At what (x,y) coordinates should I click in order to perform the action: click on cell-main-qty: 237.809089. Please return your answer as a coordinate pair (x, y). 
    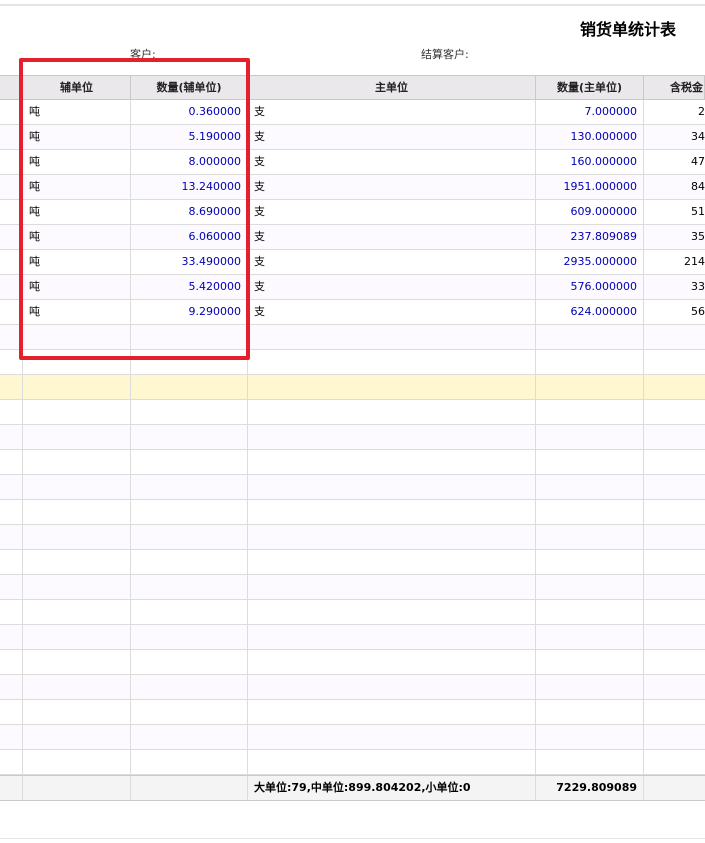
    Looking at the image, I should click on (590, 237).